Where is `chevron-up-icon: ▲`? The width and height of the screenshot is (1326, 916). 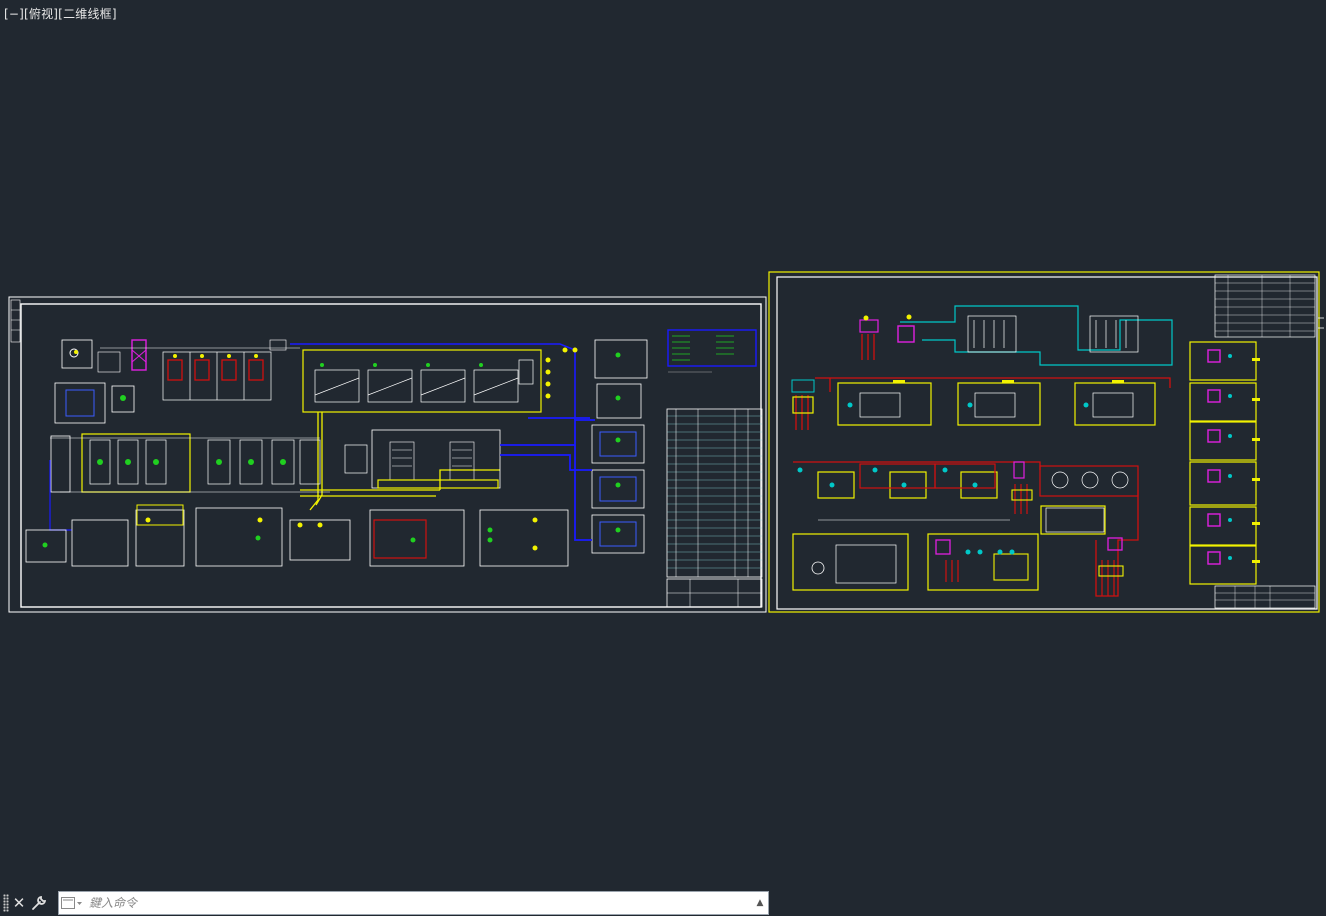
chevron-up-icon: ▲ is located at coordinates (760, 903).